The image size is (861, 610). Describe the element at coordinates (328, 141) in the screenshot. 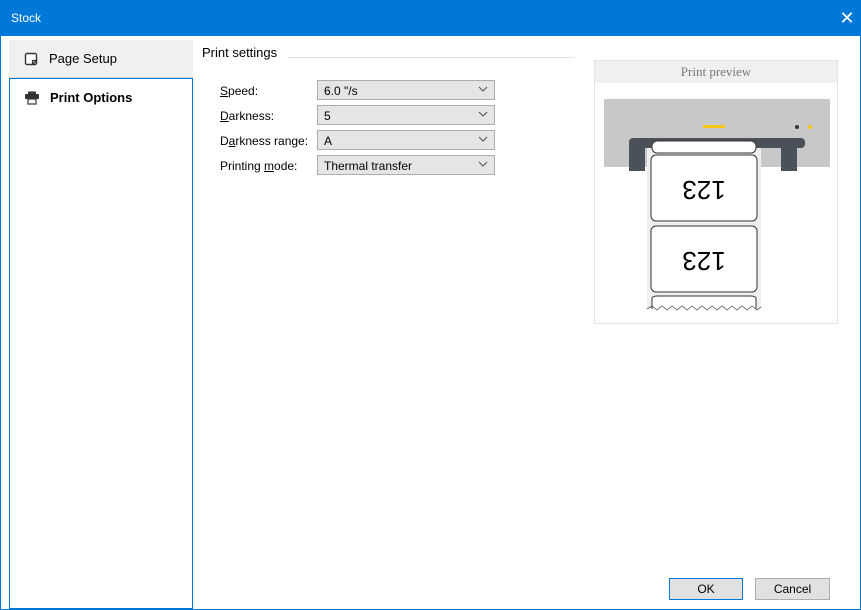

I see `darkness-range-value: A` at that location.